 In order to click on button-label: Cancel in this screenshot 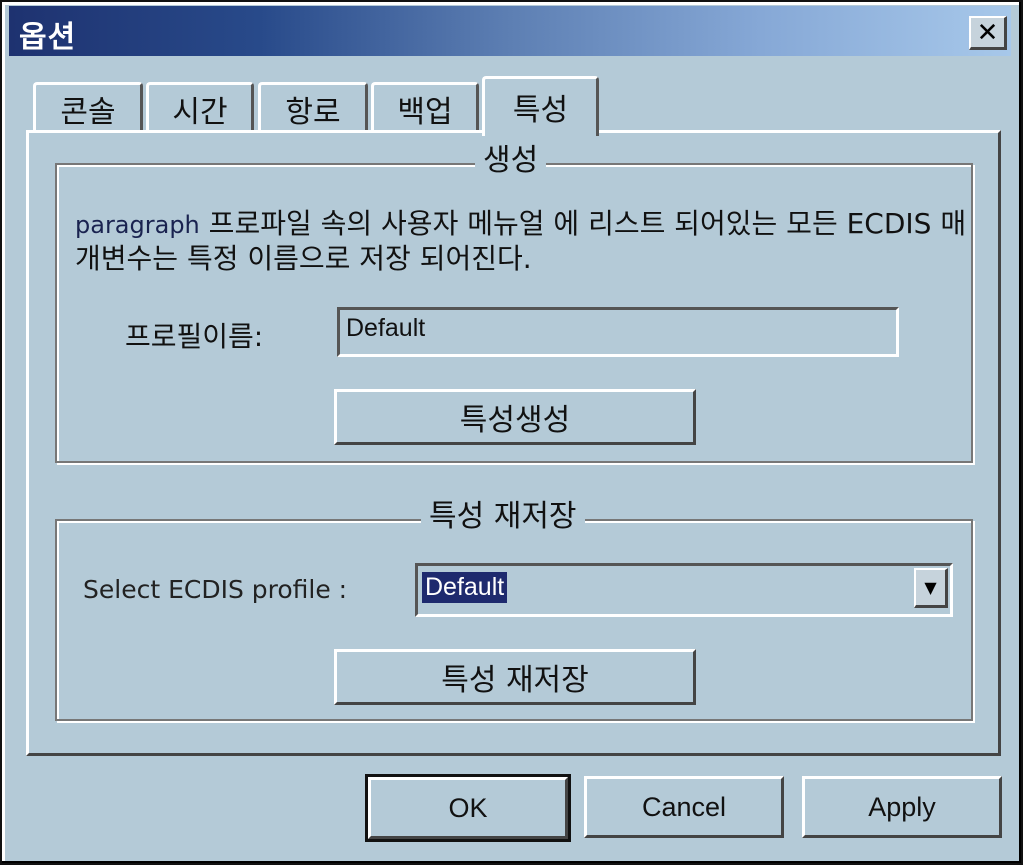, I will do `click(684, 806)`.